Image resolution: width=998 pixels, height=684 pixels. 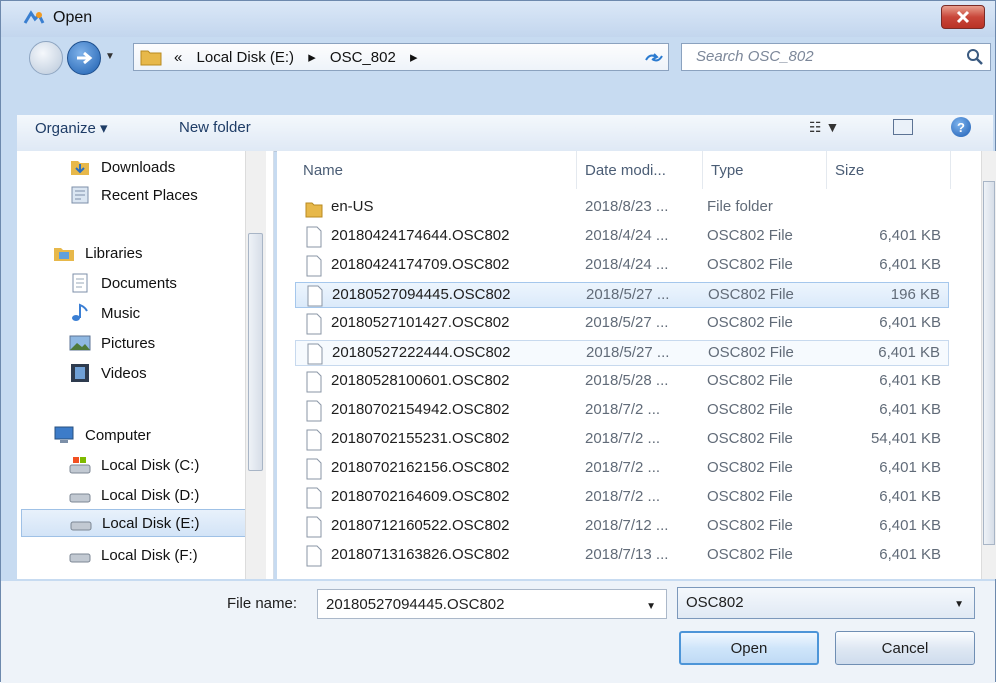 What do you see at coordinates (136, 523) in the screenshot?
I see `sidebar-item-local-disk-e: Local Disk (E:)` at bounding box center [136, 523].